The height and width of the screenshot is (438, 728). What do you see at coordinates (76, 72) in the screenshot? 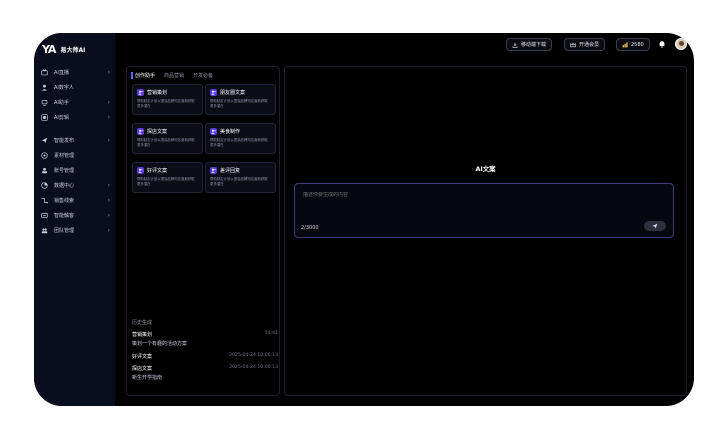
I see `sidebar-item-ai-live: AI直播 ›` at bounding box center [76, 72].